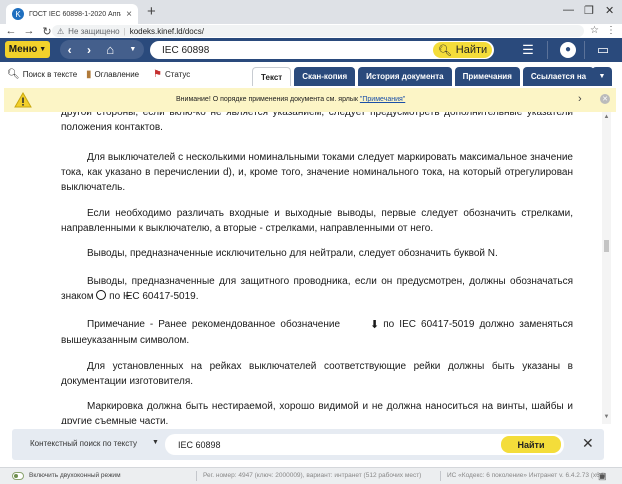 This screenshot has height=484, width=622. I want to click on tab-text: Текст, so click(272, 76).